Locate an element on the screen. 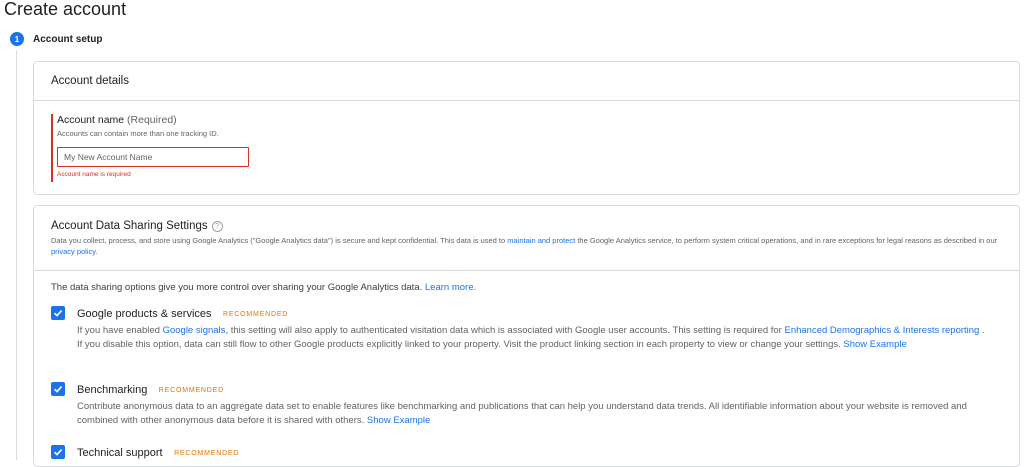 The image size is (1024, 467). step-indicator: 1 Account setup is located at coordinates (56, 39).